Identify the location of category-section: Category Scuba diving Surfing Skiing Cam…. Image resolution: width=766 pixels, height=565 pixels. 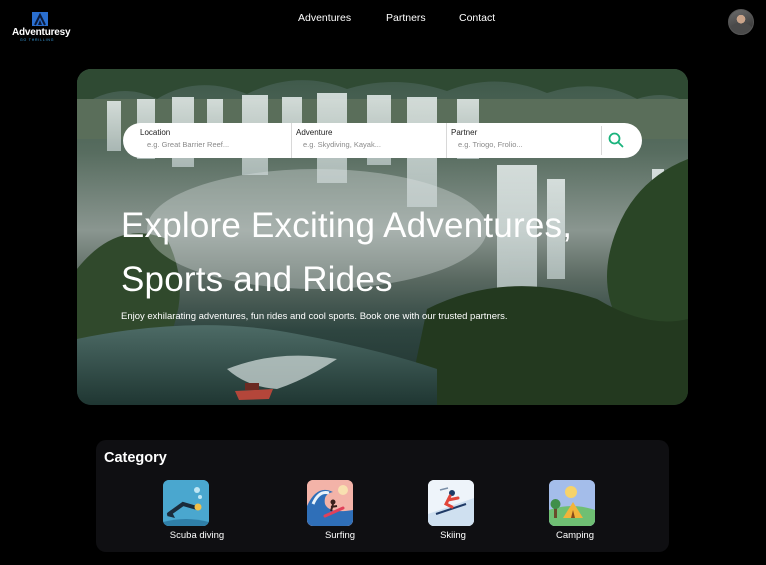
(382, 496).